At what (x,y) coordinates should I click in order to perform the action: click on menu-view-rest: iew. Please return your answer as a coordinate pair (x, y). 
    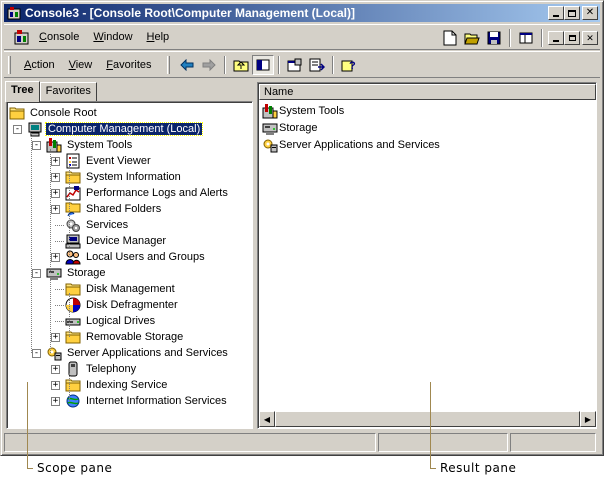
    Looking at the image, I should click on (84, 64).